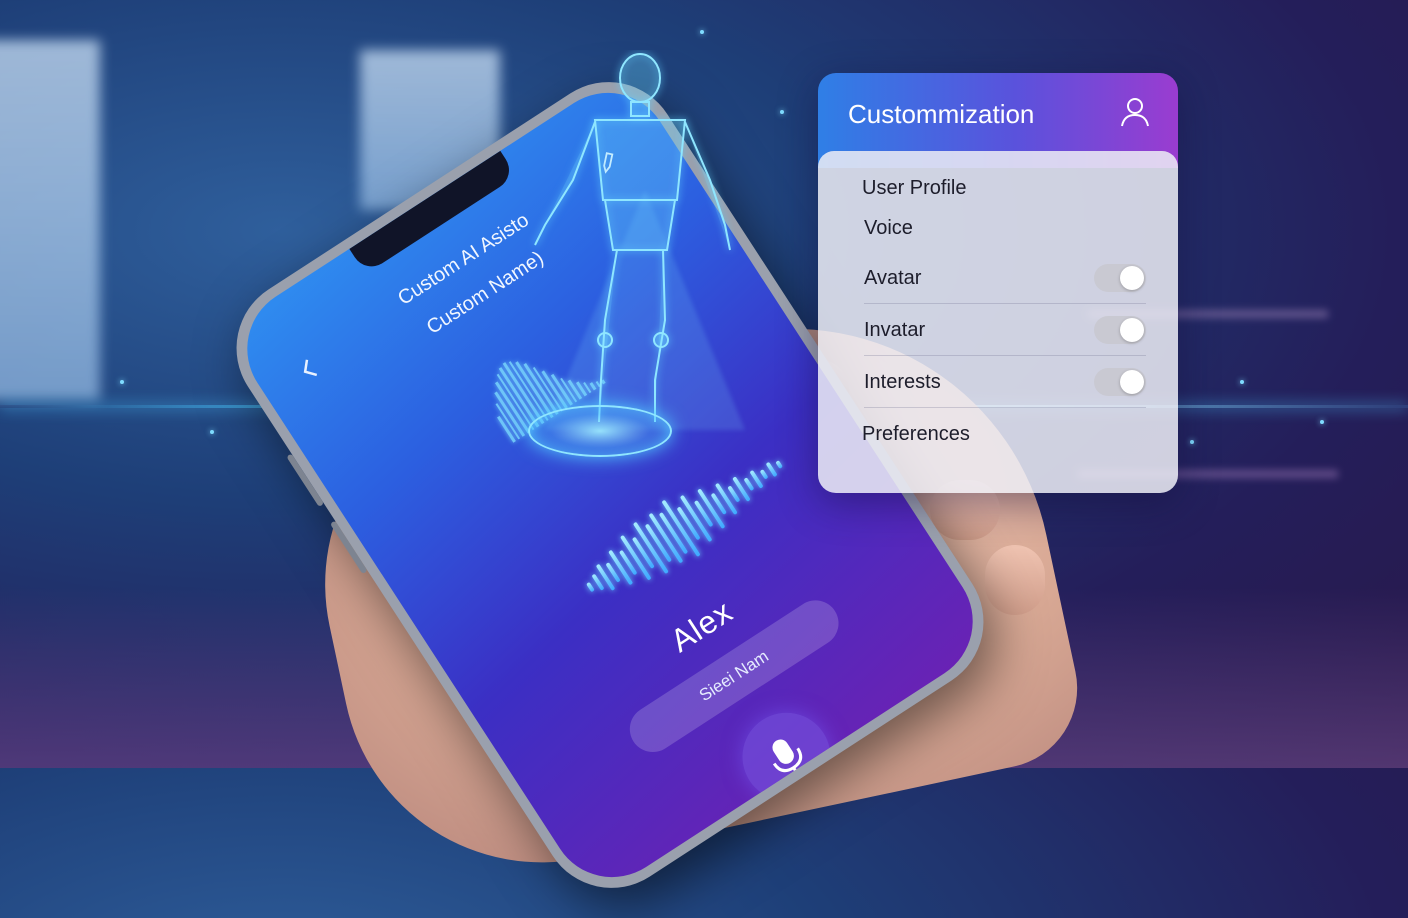  I want to click on interests-toggle, so click(1120, 382).